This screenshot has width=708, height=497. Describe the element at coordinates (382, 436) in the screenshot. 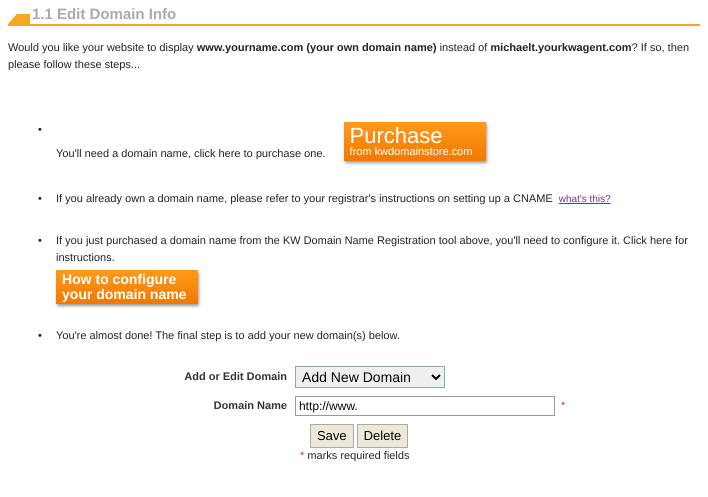

I see `form-button: Delete` at that location.